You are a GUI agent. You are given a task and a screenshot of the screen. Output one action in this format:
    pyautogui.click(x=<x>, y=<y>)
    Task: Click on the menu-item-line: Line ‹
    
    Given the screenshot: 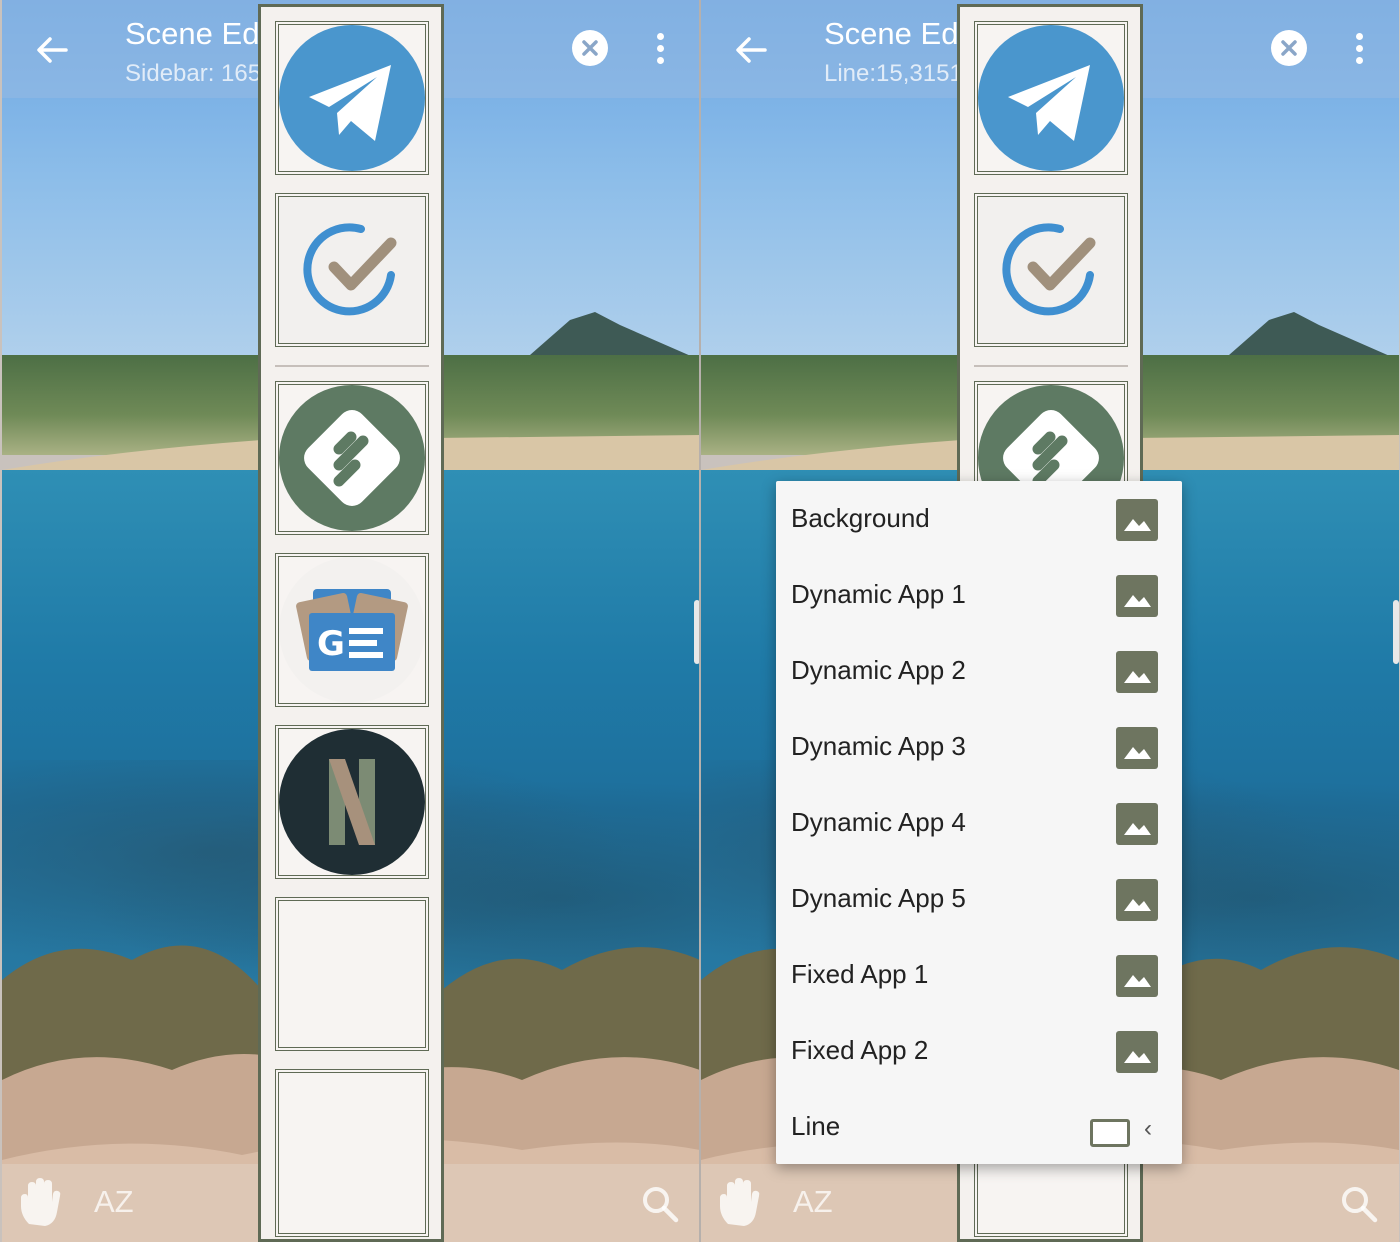 What is the action you would take?
    pyautogui.click(x=979, y=1127)
    